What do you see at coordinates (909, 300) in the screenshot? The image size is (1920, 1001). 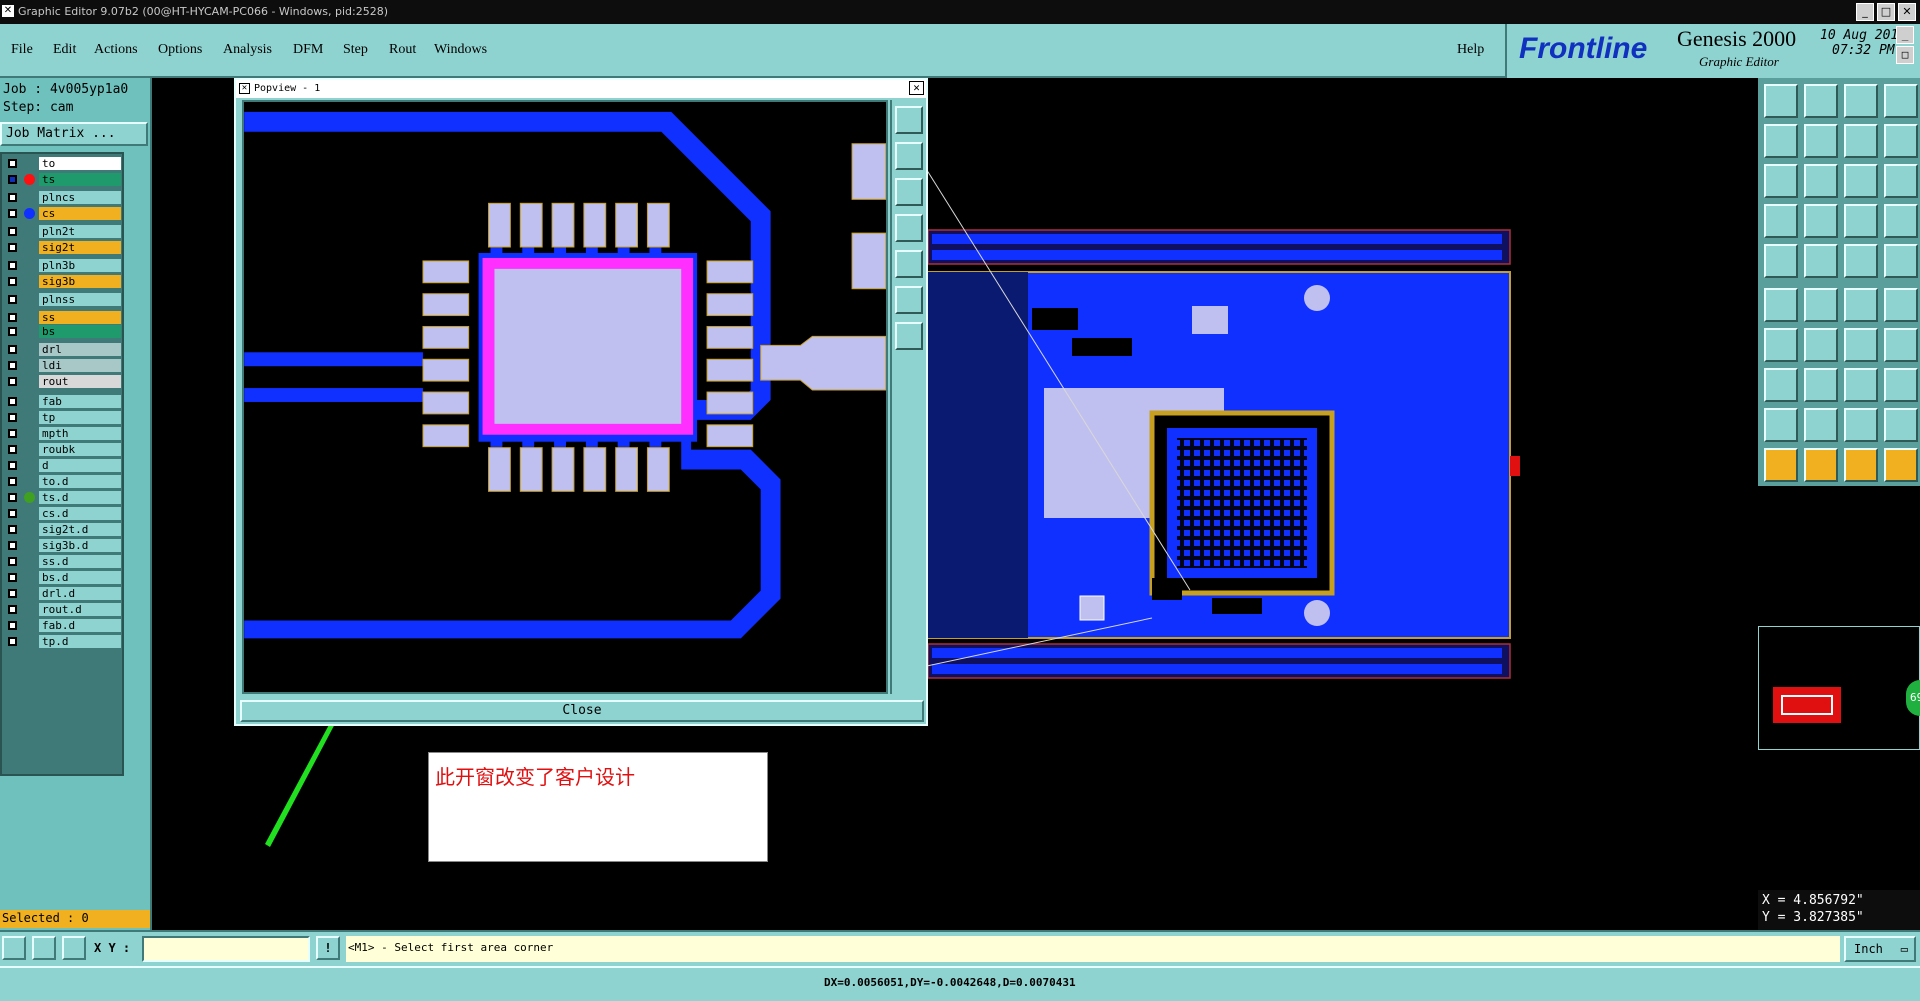 I see `popview-tool-6-icon` at bounding box center [909, 300].